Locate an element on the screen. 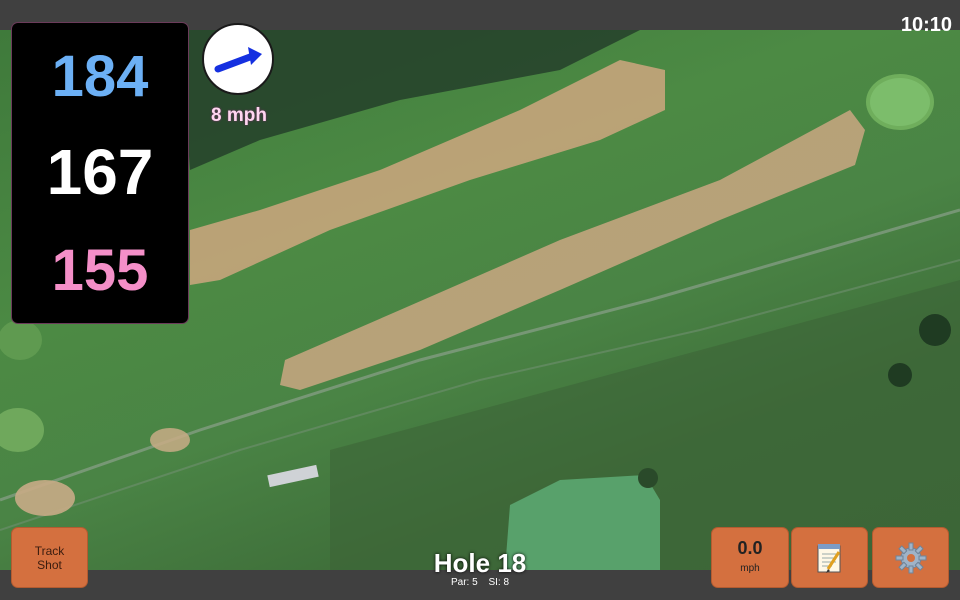 Image resolution: width=960 pixels, height=600 pixels. speed-value: 0.0 is located at coordinates (750, 548).